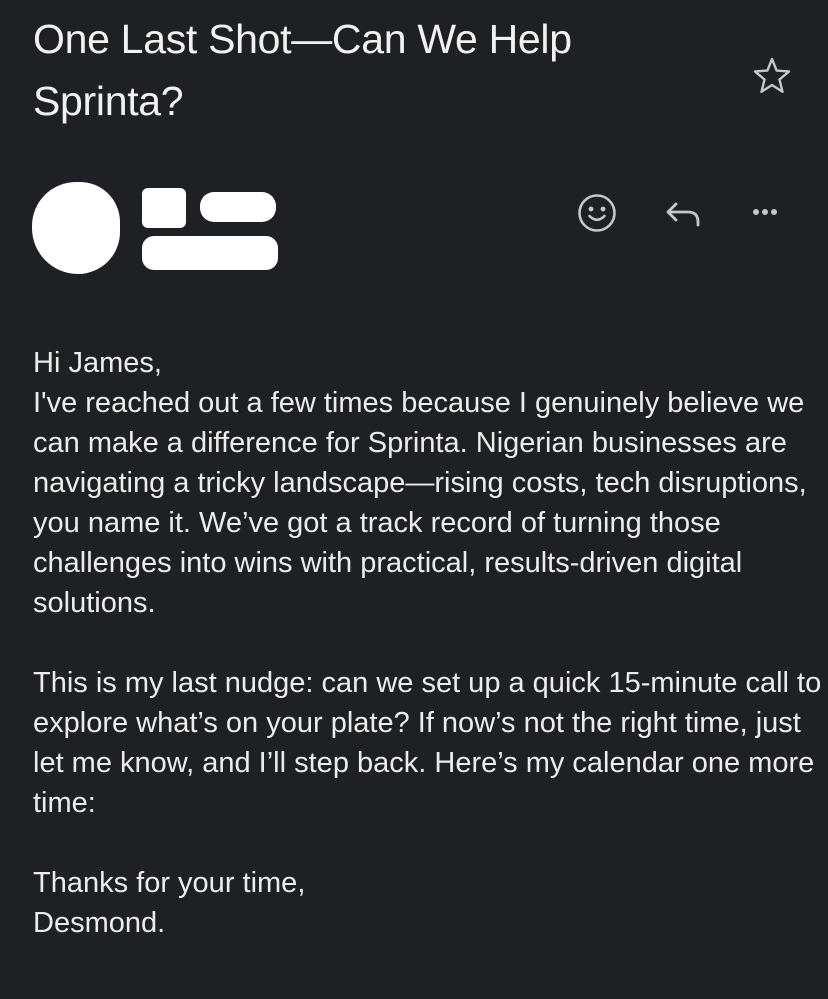 This screenshot has height=999, width=828. I want to click on more-options-button, so click(765, 213).